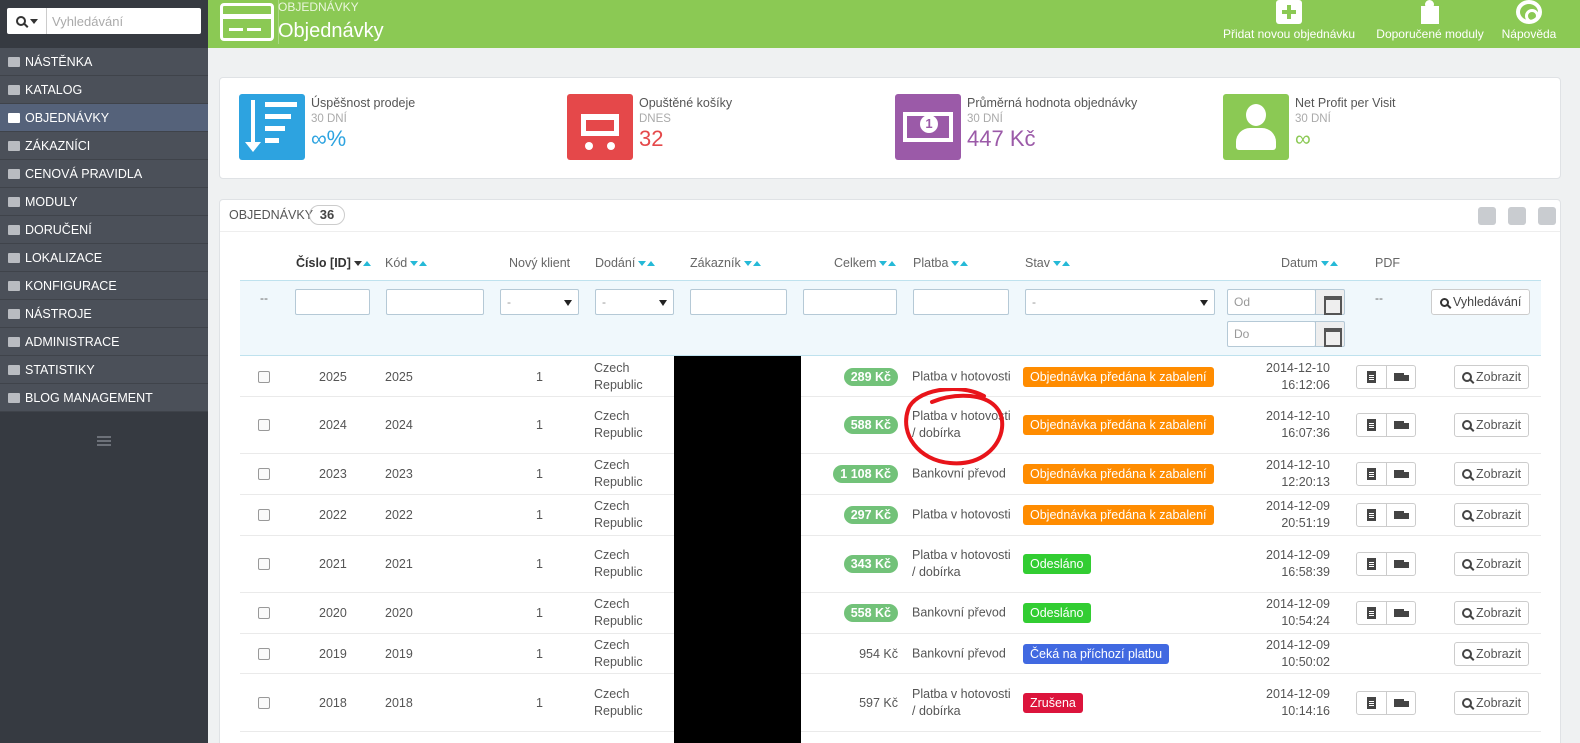 The width and height of the screenshot is (1580, 743). I want to click on sidebar-item-label: CENOVÁ PRAVIDLA, so click(84, 173).